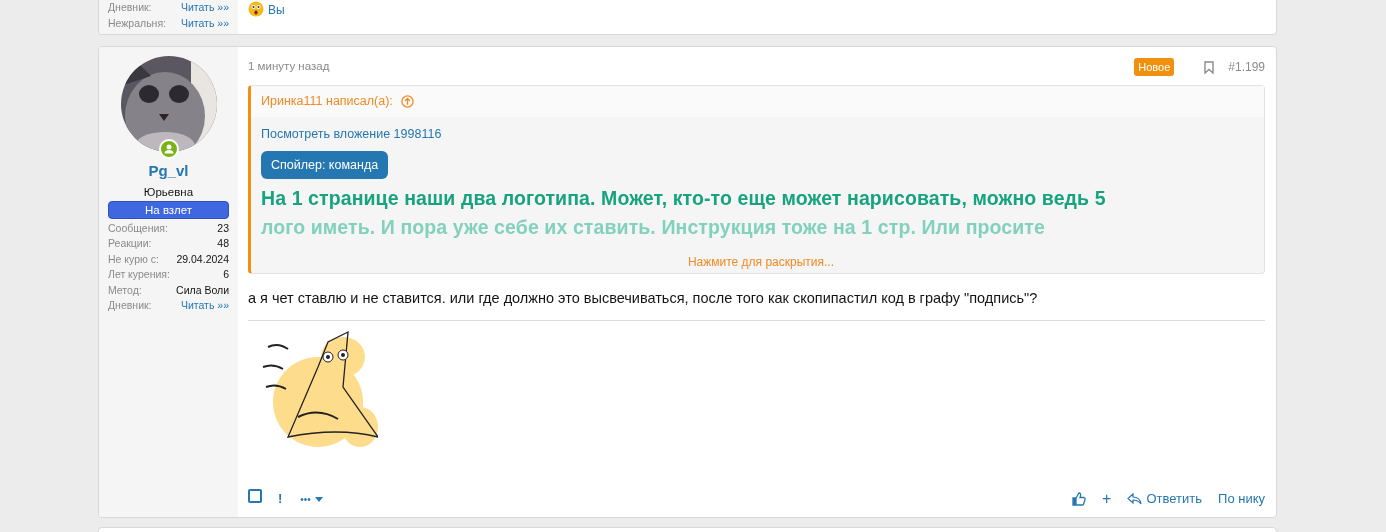 Image resolution: width=1386 pixels, height=532 pixels. What do you see at coordinates (276, 10) in the screenshot?
I see `reaction-user-link: Вы` at bounding box center [276, 10].